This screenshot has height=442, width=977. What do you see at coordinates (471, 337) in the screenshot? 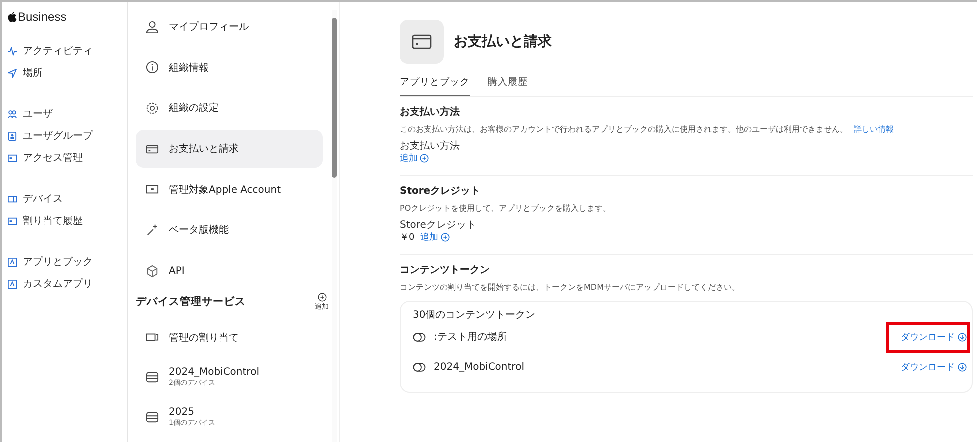
I see `token-name: :テスト用の場所` at bounding box center [471, 337].